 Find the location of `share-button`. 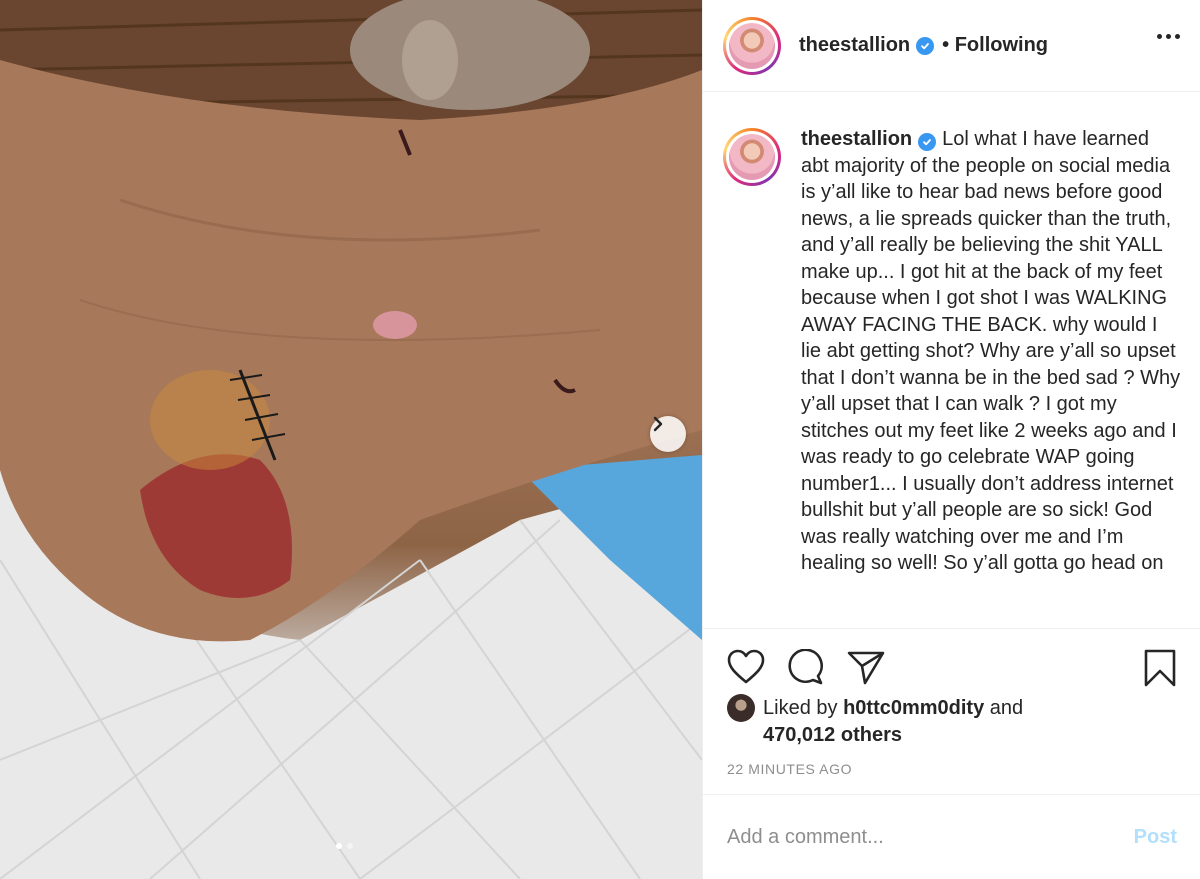

share-button is located at coordinates (866, 669).